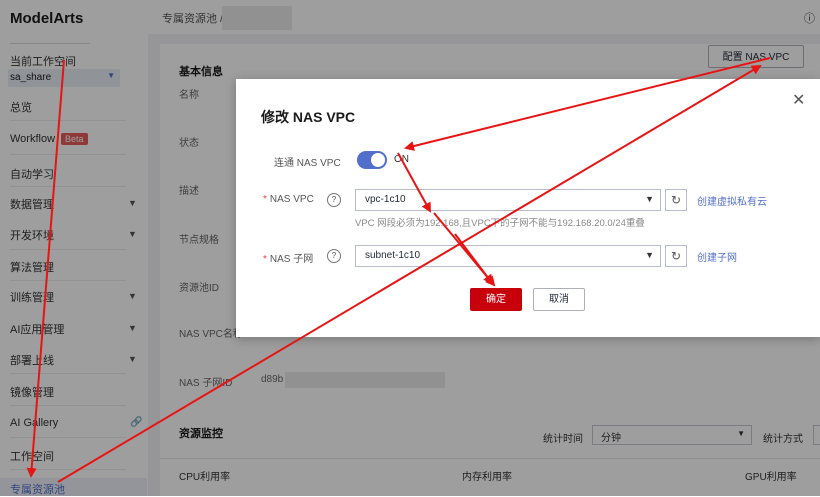 This screenshot has height=497, width=820. Describe the element at coordinates (559, 299) in the screenshot. I see `cancel-button: 取消` at that location.